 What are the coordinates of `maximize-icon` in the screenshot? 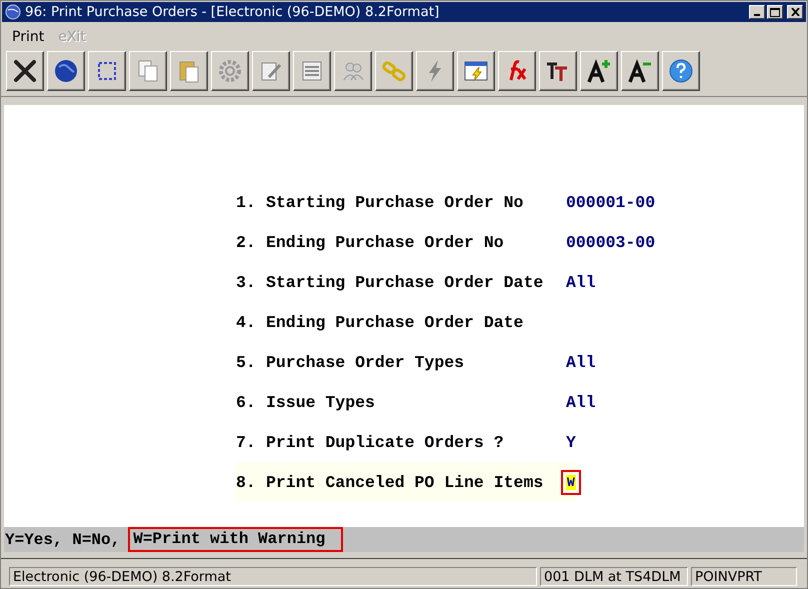 It's located at (775, 12).